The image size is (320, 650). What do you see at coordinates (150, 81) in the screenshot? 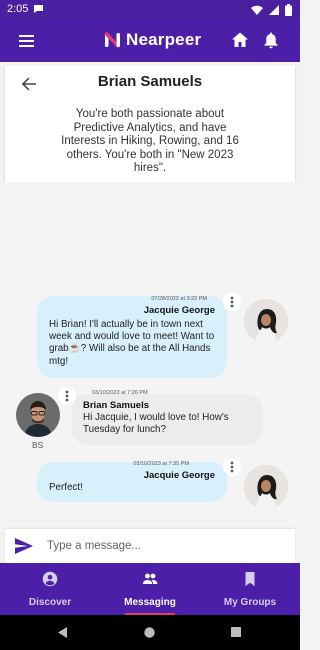
I see `conversation-title: Brian Samuels` at bounding box center [150, 81].